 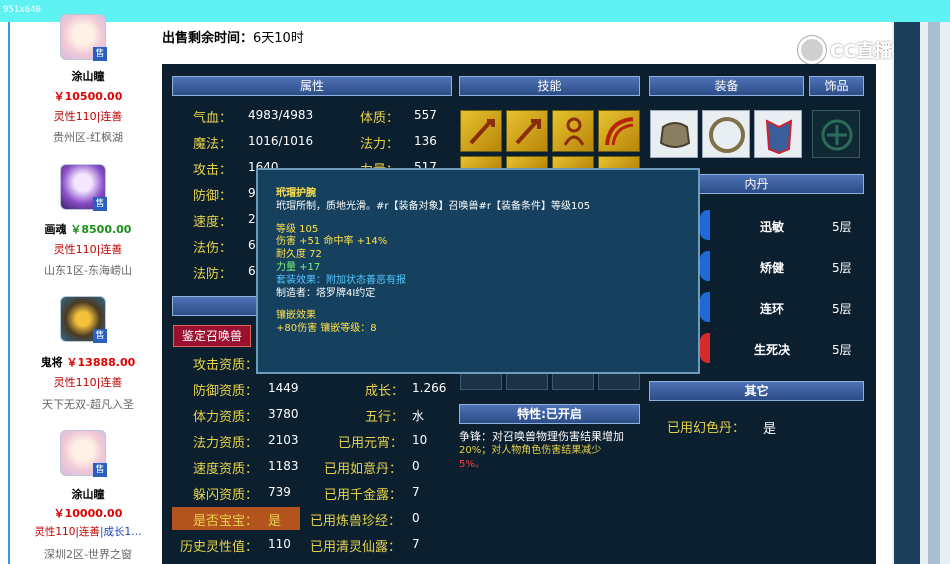 What do you see at coordinates (772, 309) in the screenshot?
I see `neidan-name: 连环` at bounding box center [772, 309].